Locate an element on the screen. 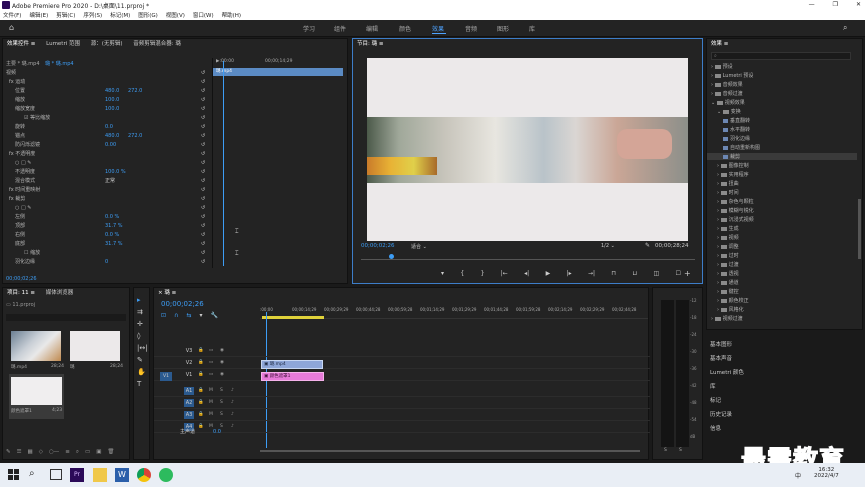  workspace-assembly: 组件 is located at coordinates (340, 28).